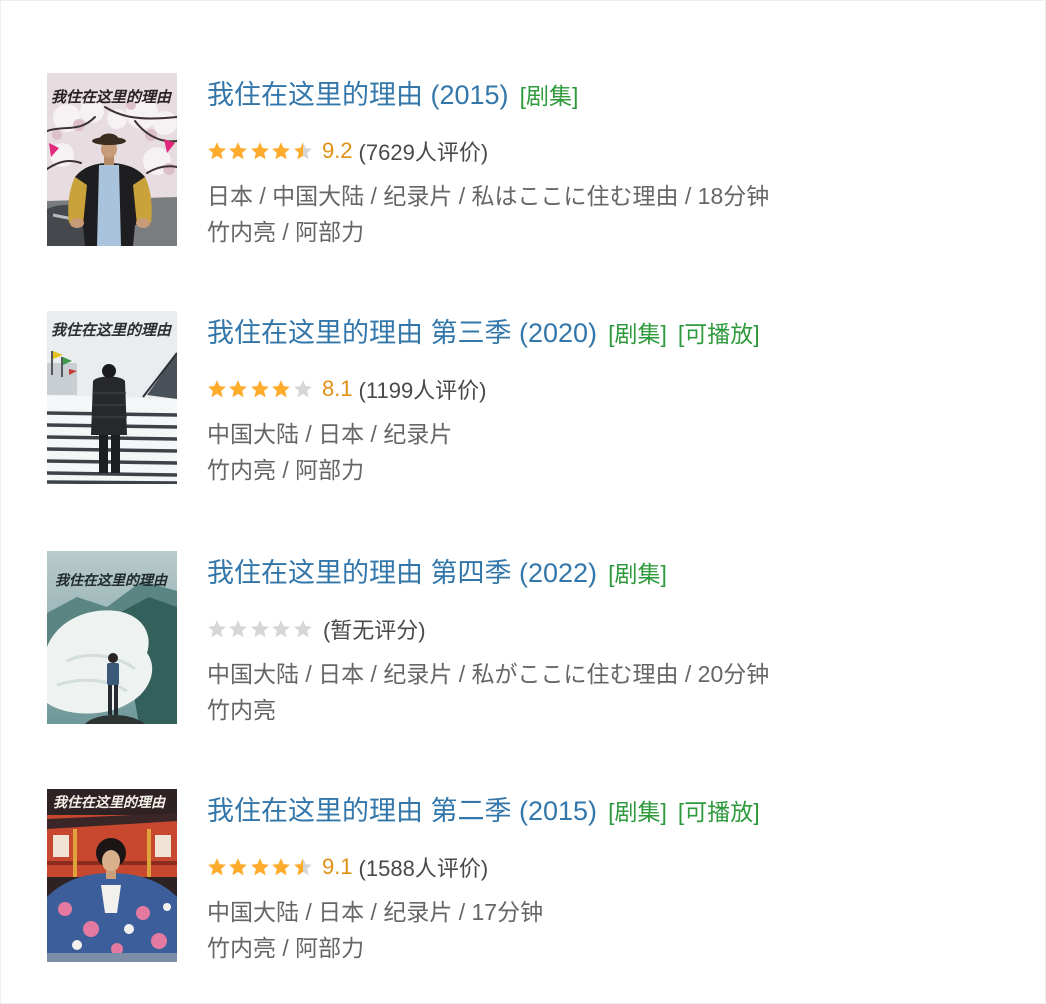 Image resolution: width=1046 pixels, height=1004 pixels. I want to click on result-meta: 中国大陆 / 日本 / 纪录片, so click(330, 434).